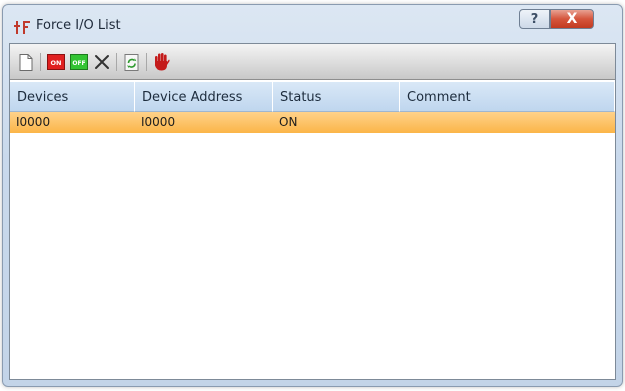 The image size is (625, 391). I want to click on force-off-icon: OFF, so click(79, 62).